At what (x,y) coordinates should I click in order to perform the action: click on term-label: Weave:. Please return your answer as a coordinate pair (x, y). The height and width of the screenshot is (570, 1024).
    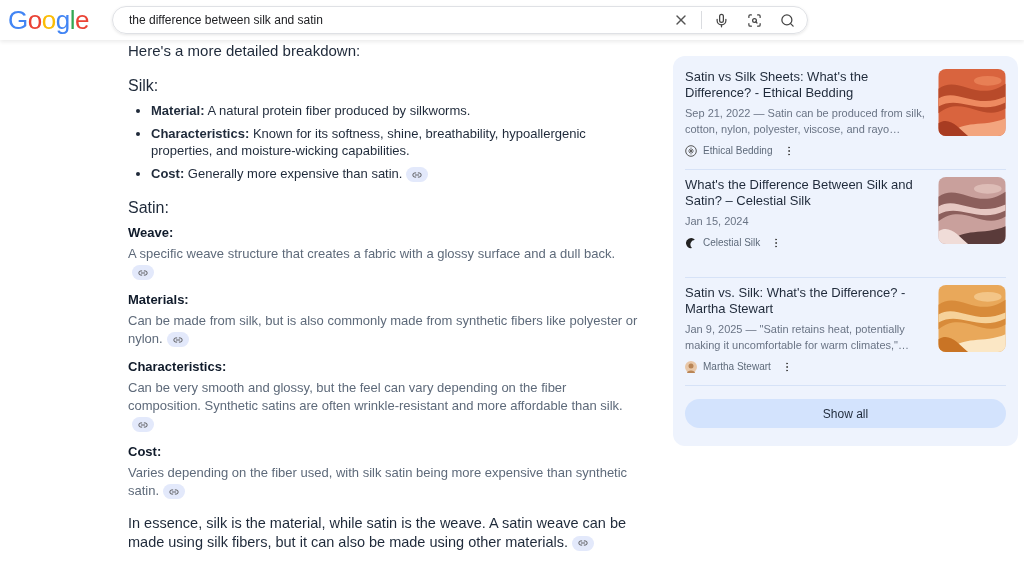
    Looking at the image, I should click on (151, 233).